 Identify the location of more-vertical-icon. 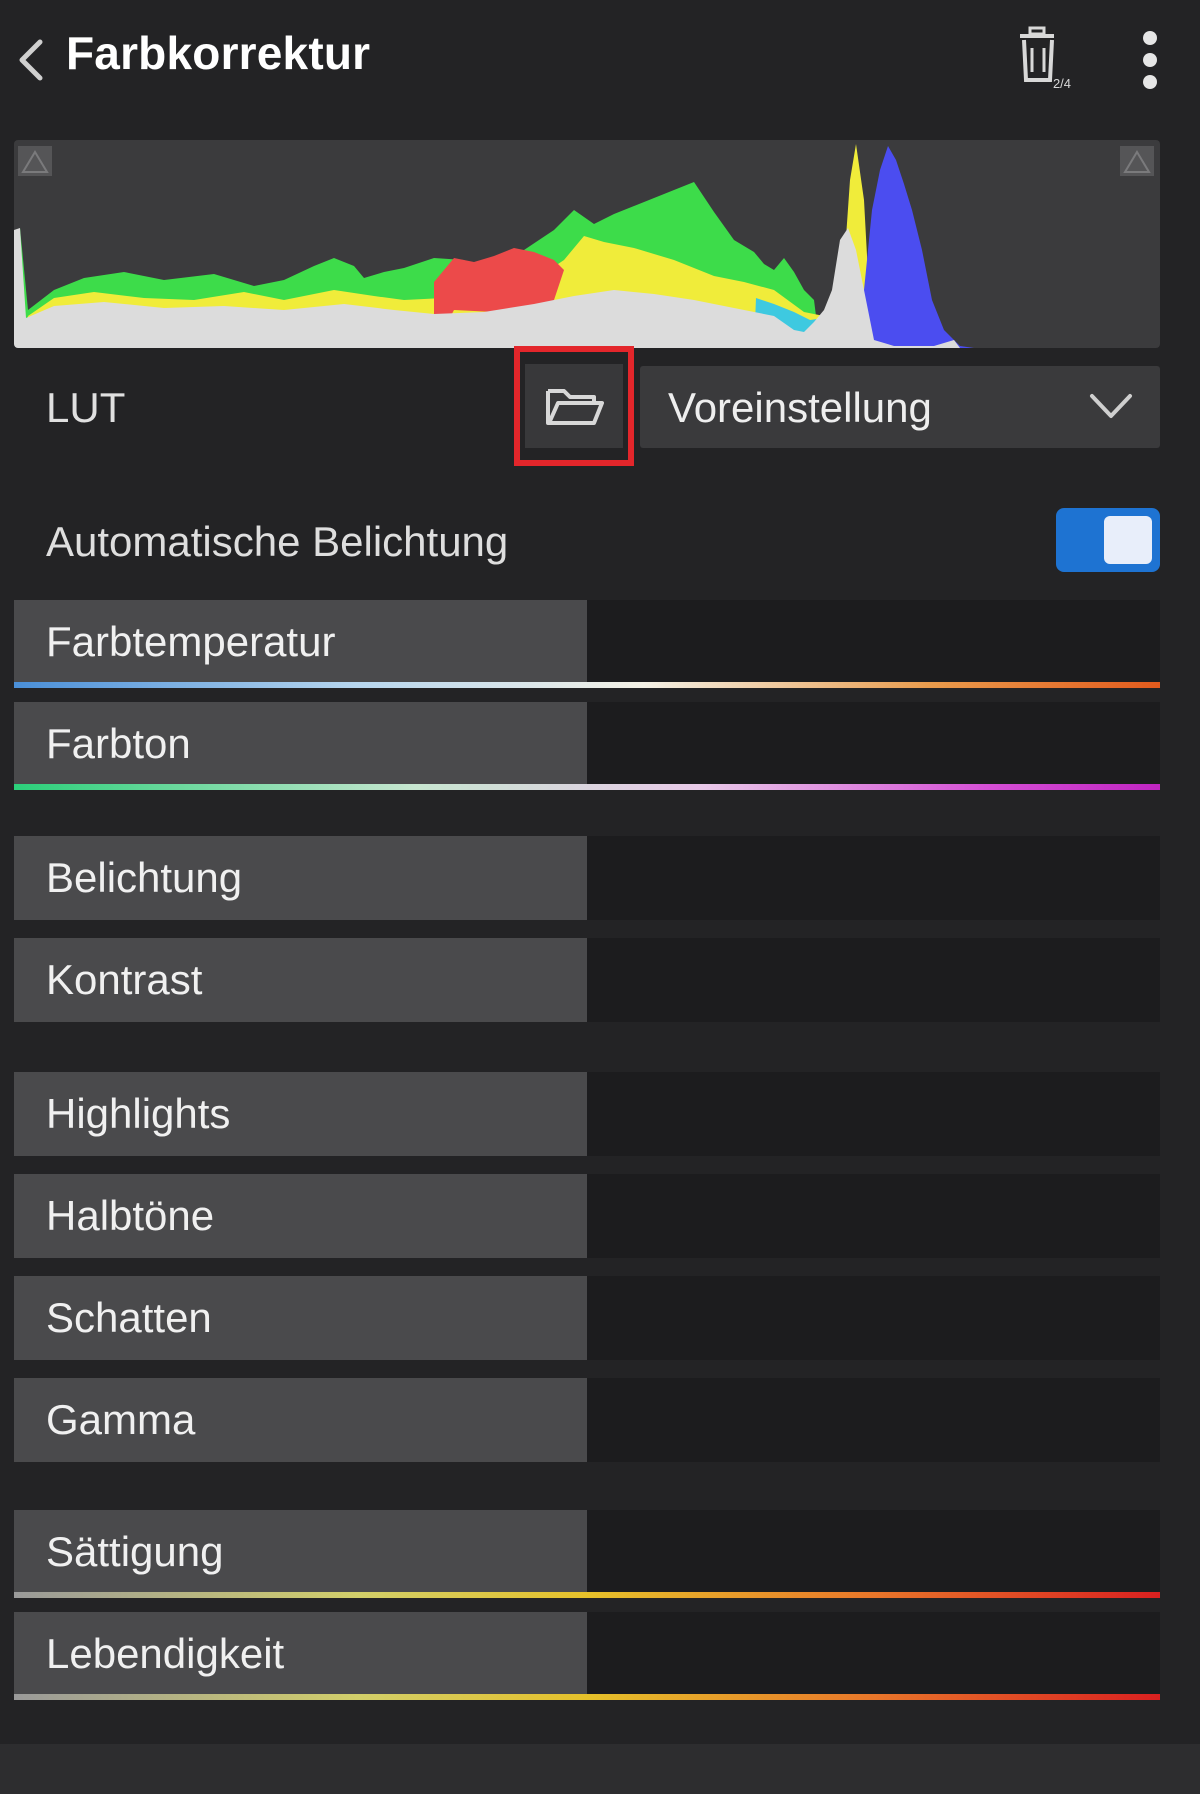
(1150, 62).